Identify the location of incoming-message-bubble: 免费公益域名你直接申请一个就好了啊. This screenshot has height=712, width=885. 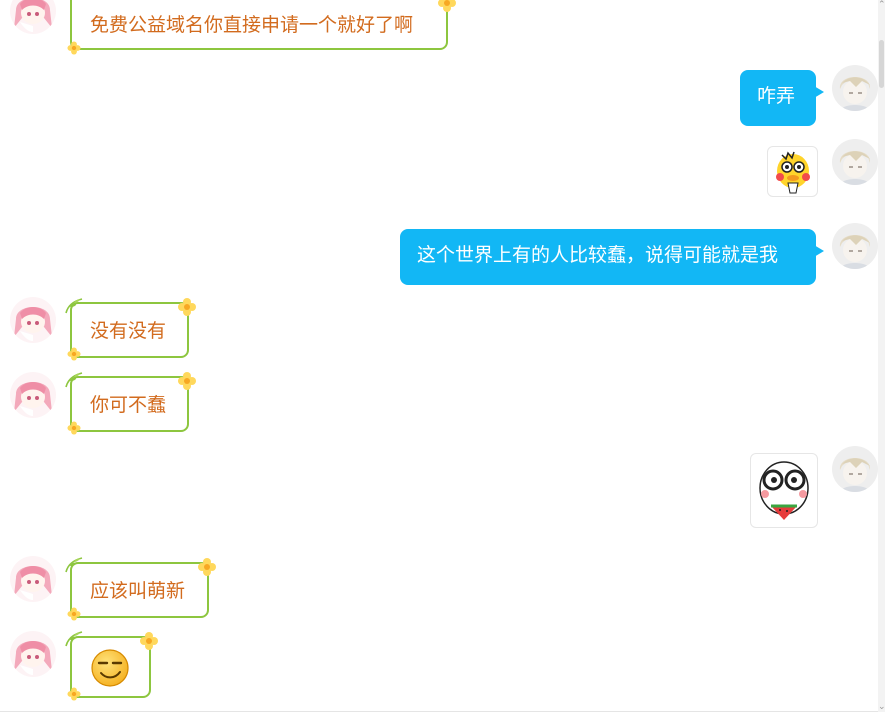
(259, 25).